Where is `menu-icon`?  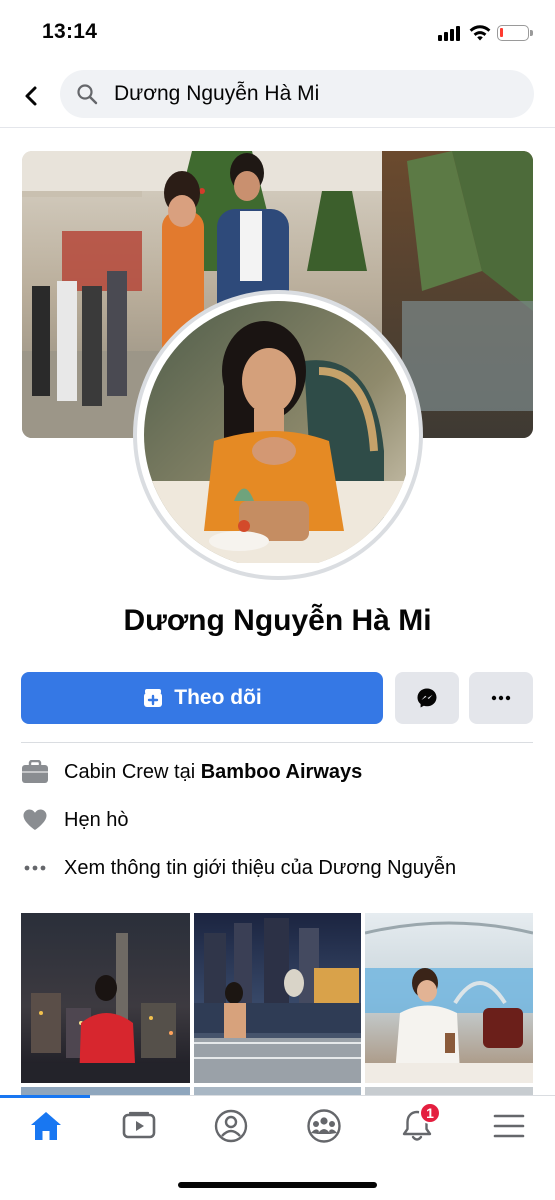 menu-icon is located at coordinates (509, 1126).